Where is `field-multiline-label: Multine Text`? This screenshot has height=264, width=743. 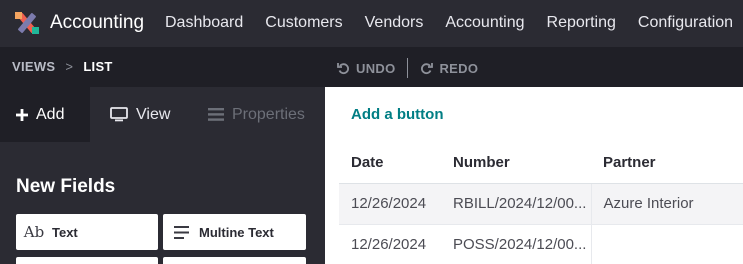
field-multiline-label: Multine Text is located at coordinates (236, 232).